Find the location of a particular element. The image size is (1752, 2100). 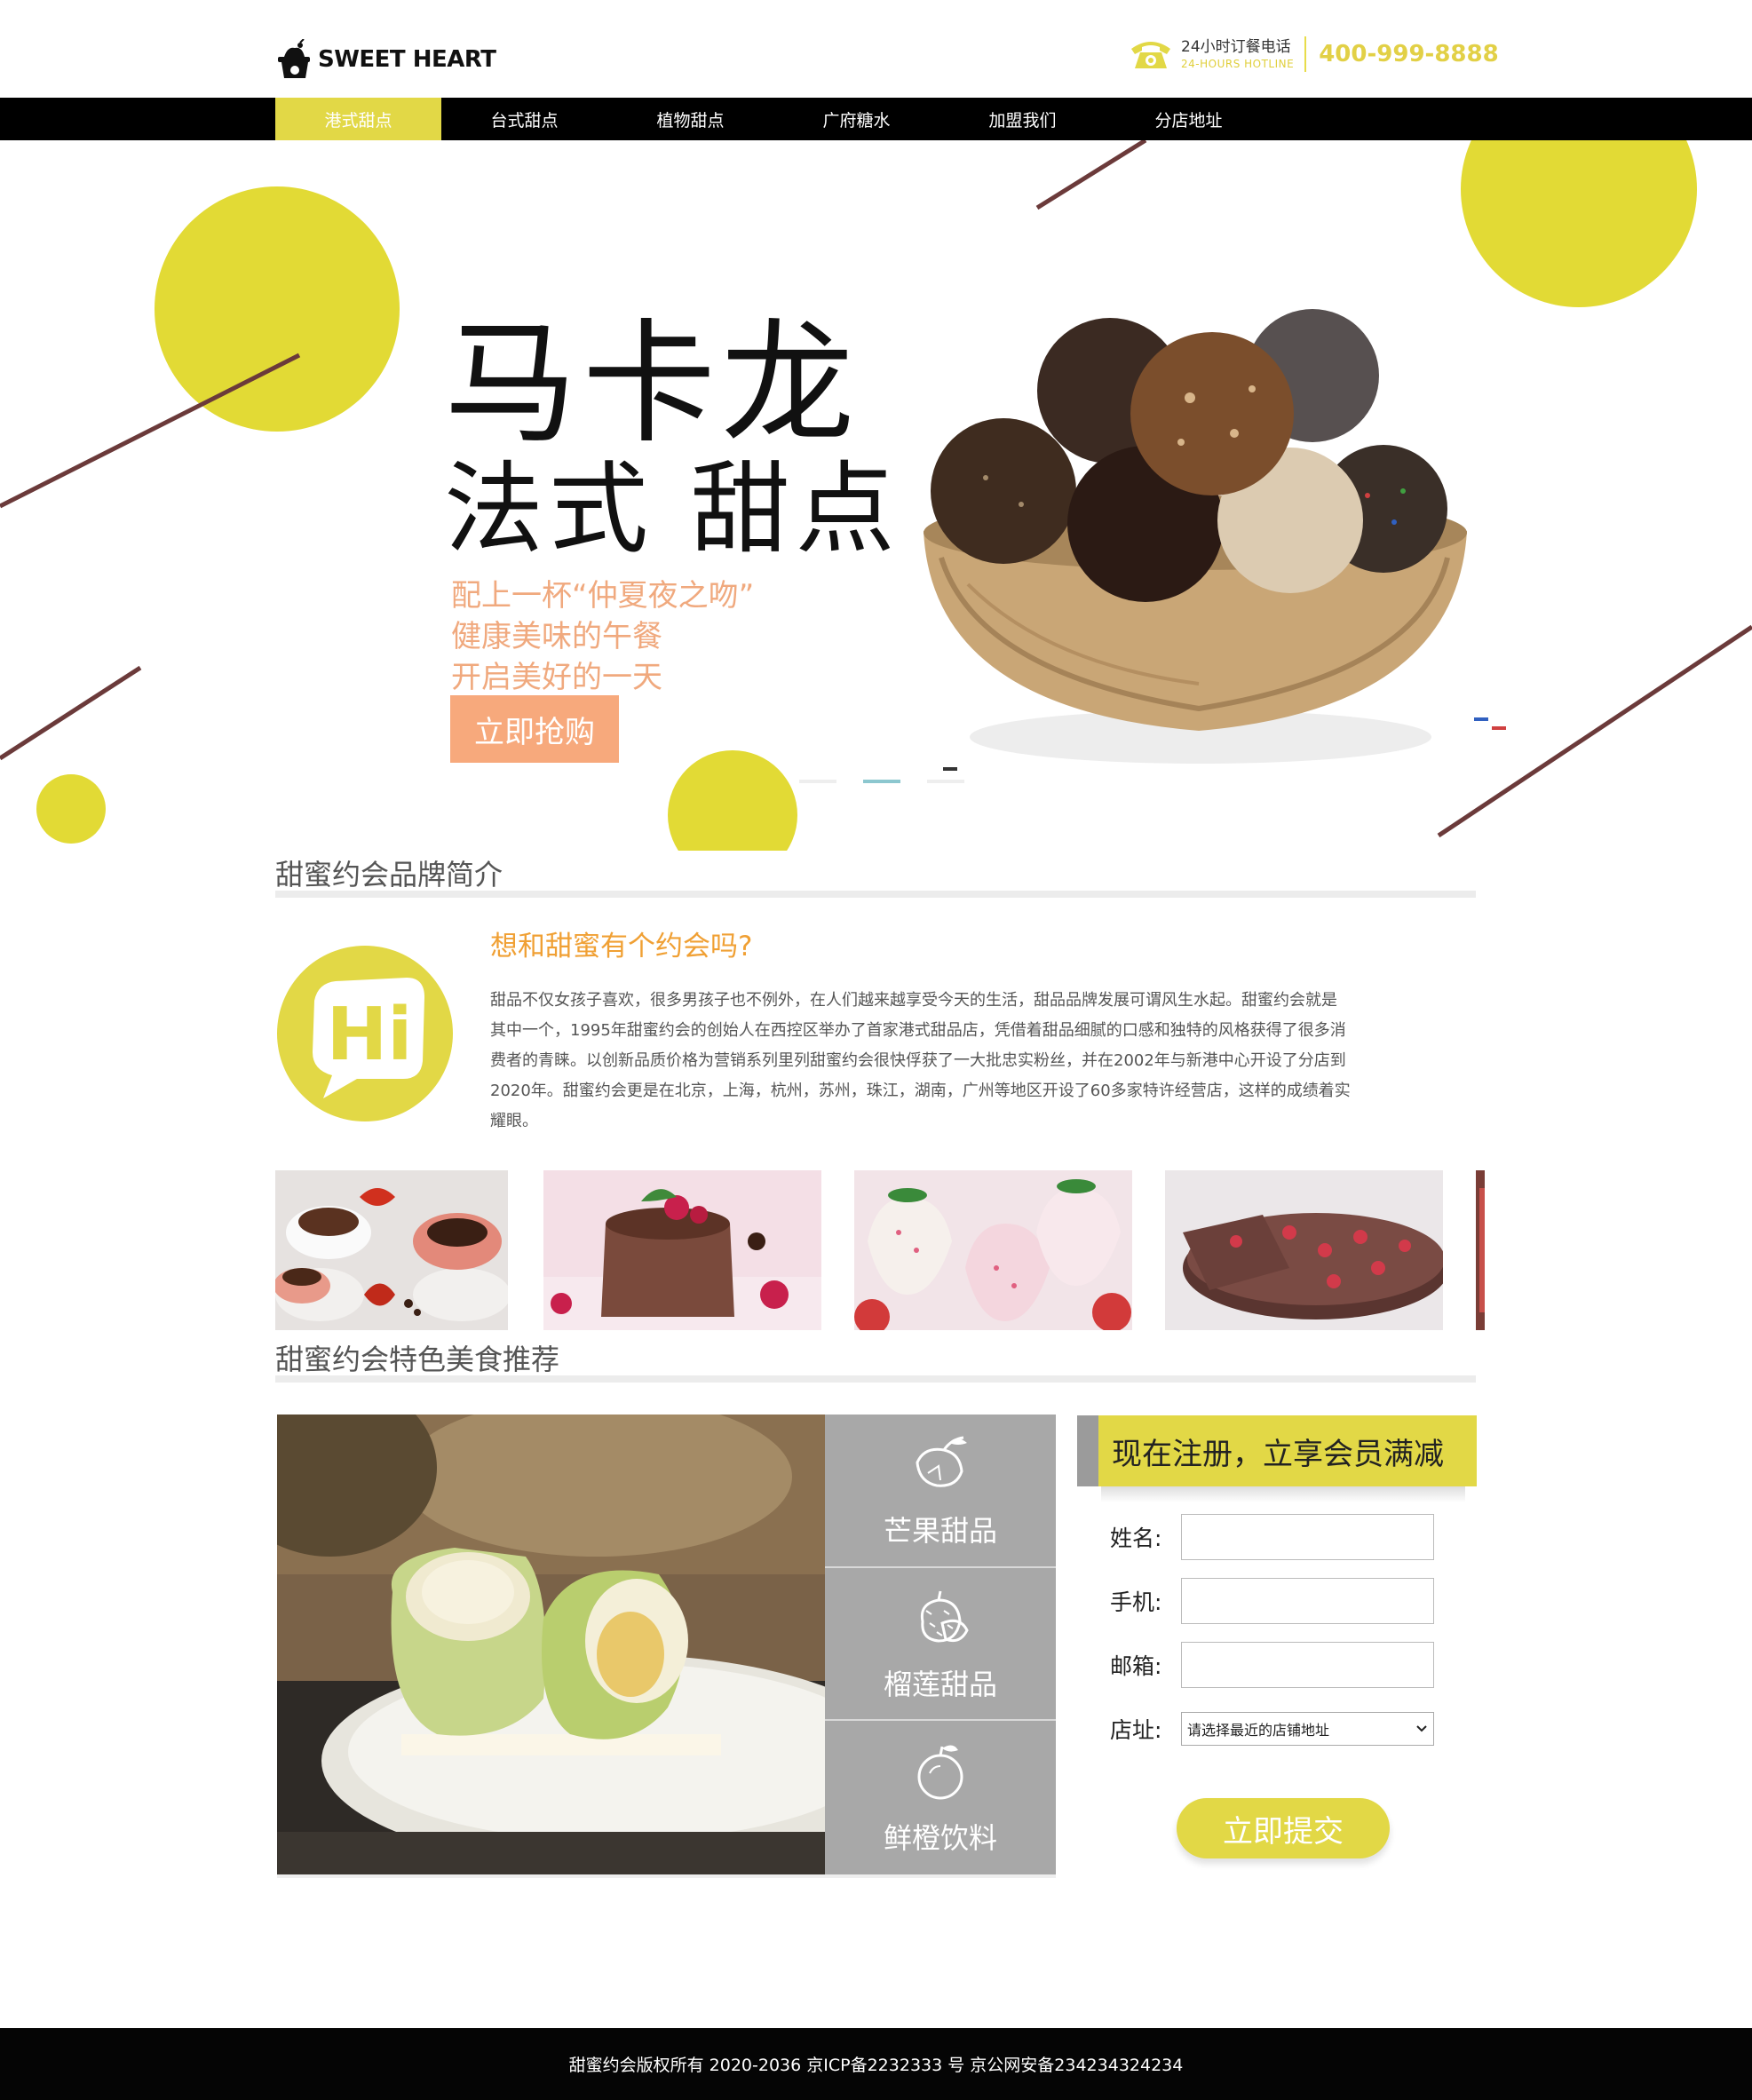

durian-icon is located at coordinates (944, 1616).